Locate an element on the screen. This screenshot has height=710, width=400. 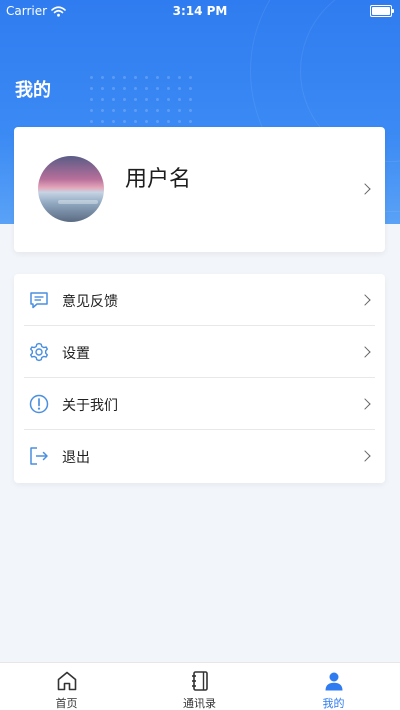
menu-item-logout: 退出 is located at coordinates (199, 456).